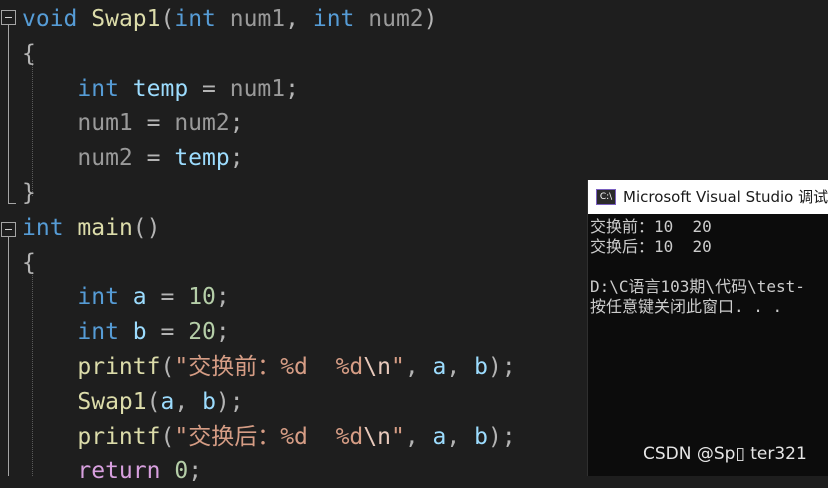  I want to click on code-line: num2 = temp;, so click(133, 158).